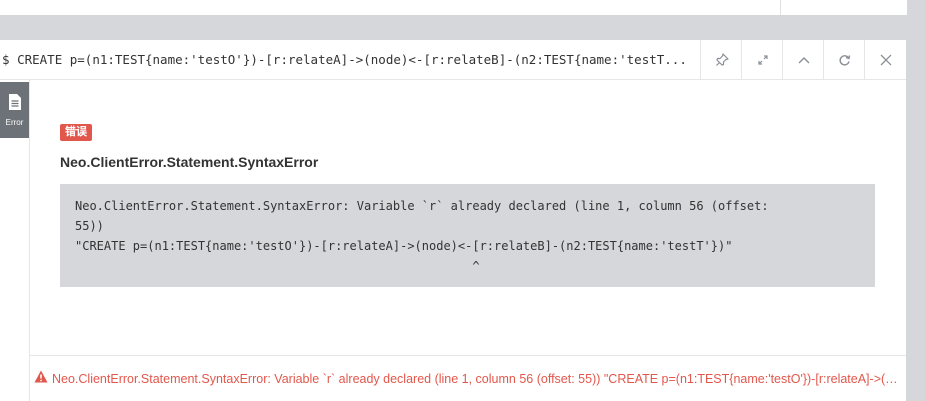 The width and height of the screenshot is (925, 401). I want to click on document-icon, so click(15, 104).